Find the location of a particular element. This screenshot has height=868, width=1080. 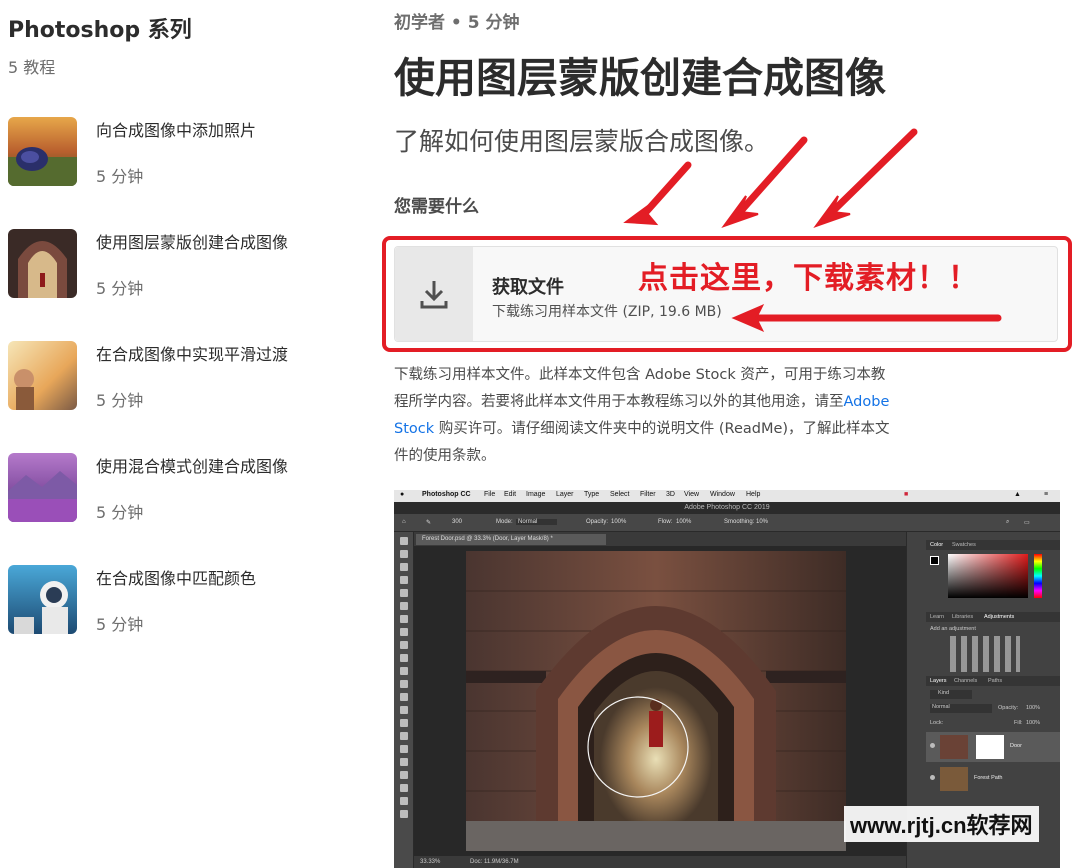

lesson-item: 使用混合模式创建合成图像 5 分钟 is located at coordinates (183, 493).